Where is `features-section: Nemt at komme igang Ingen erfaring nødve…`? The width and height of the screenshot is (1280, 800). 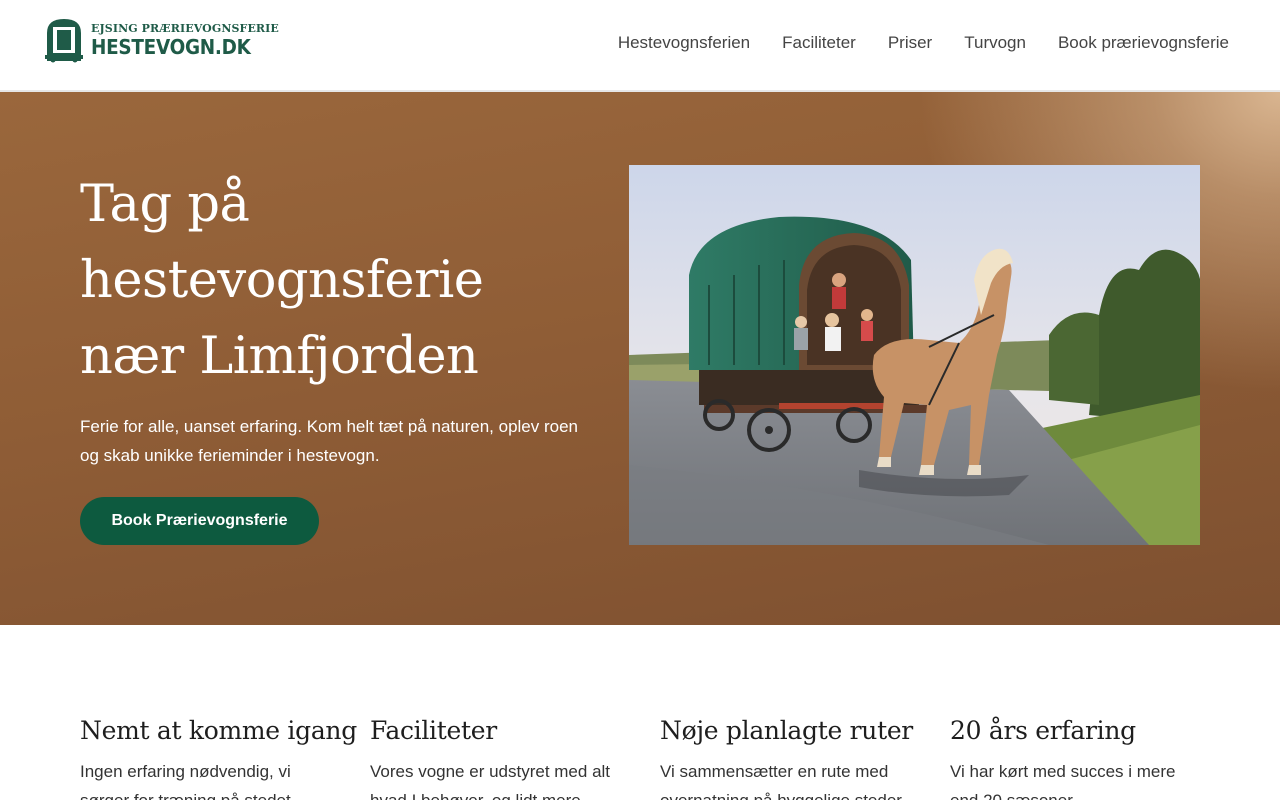 features-section: Nemt at komme igang Ingen erfaring nødve… is located at coordinates (660, 758).